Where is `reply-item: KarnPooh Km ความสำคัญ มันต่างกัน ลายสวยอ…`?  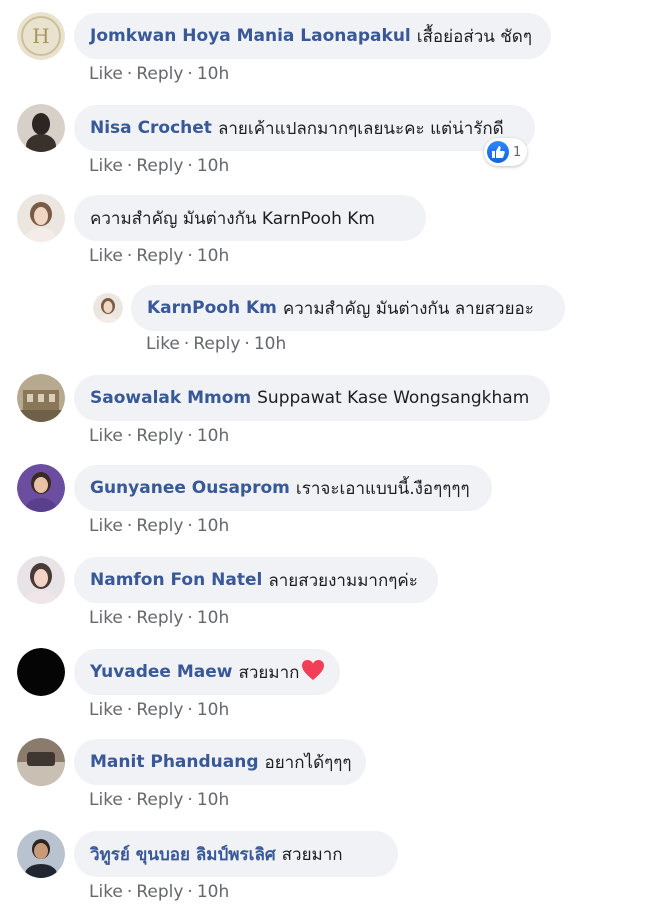 reply-item: KarnPooh Km ความสำคัญ มันต่างกัน ลายสวยอ… is located at coordinates (325, 327).